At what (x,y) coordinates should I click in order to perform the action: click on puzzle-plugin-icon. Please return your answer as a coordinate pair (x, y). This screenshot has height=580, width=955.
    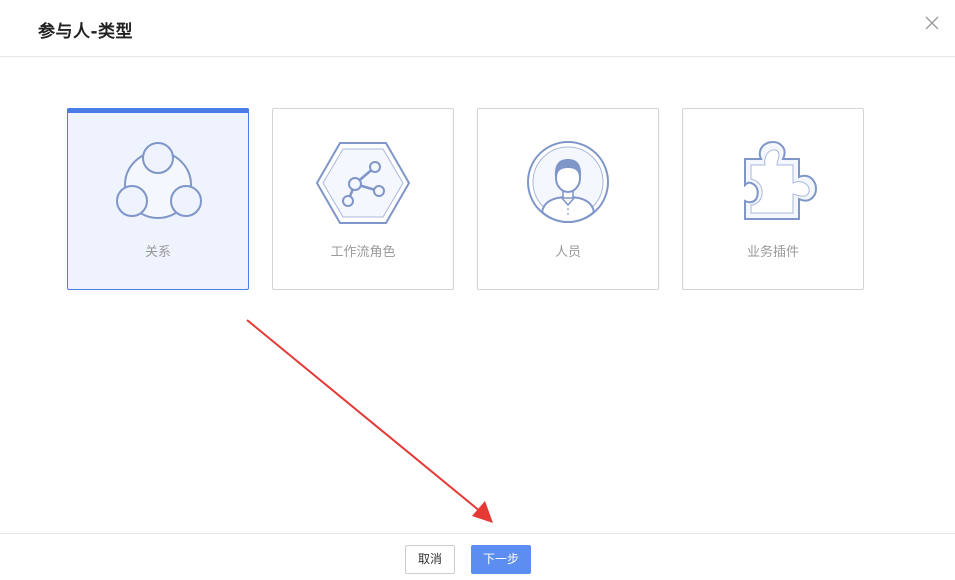
    Looking at the image, I should click on (780, 180).